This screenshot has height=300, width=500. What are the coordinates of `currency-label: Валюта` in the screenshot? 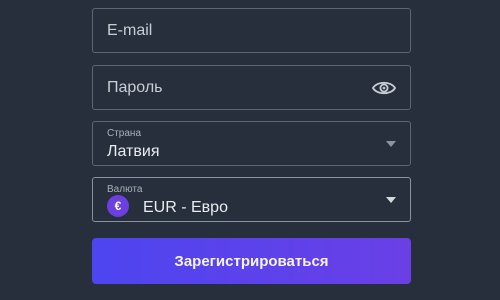 It's located at (125, 189).